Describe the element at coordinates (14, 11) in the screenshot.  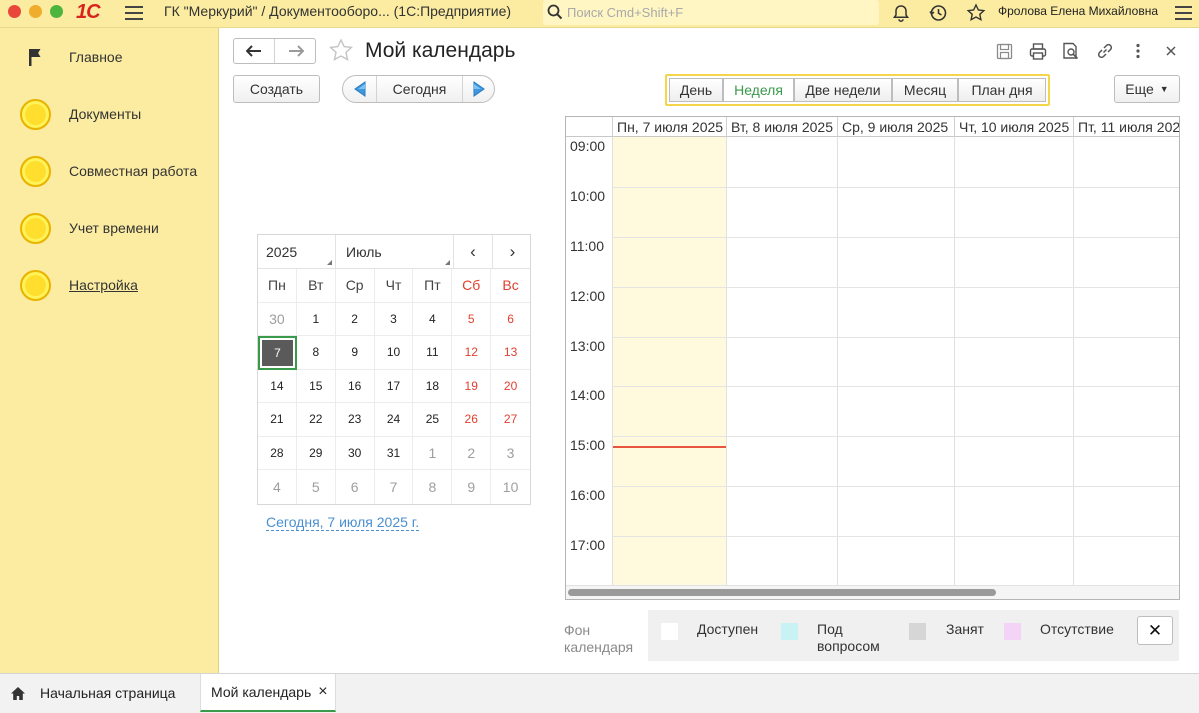
I see `close-window-dot` at that location.